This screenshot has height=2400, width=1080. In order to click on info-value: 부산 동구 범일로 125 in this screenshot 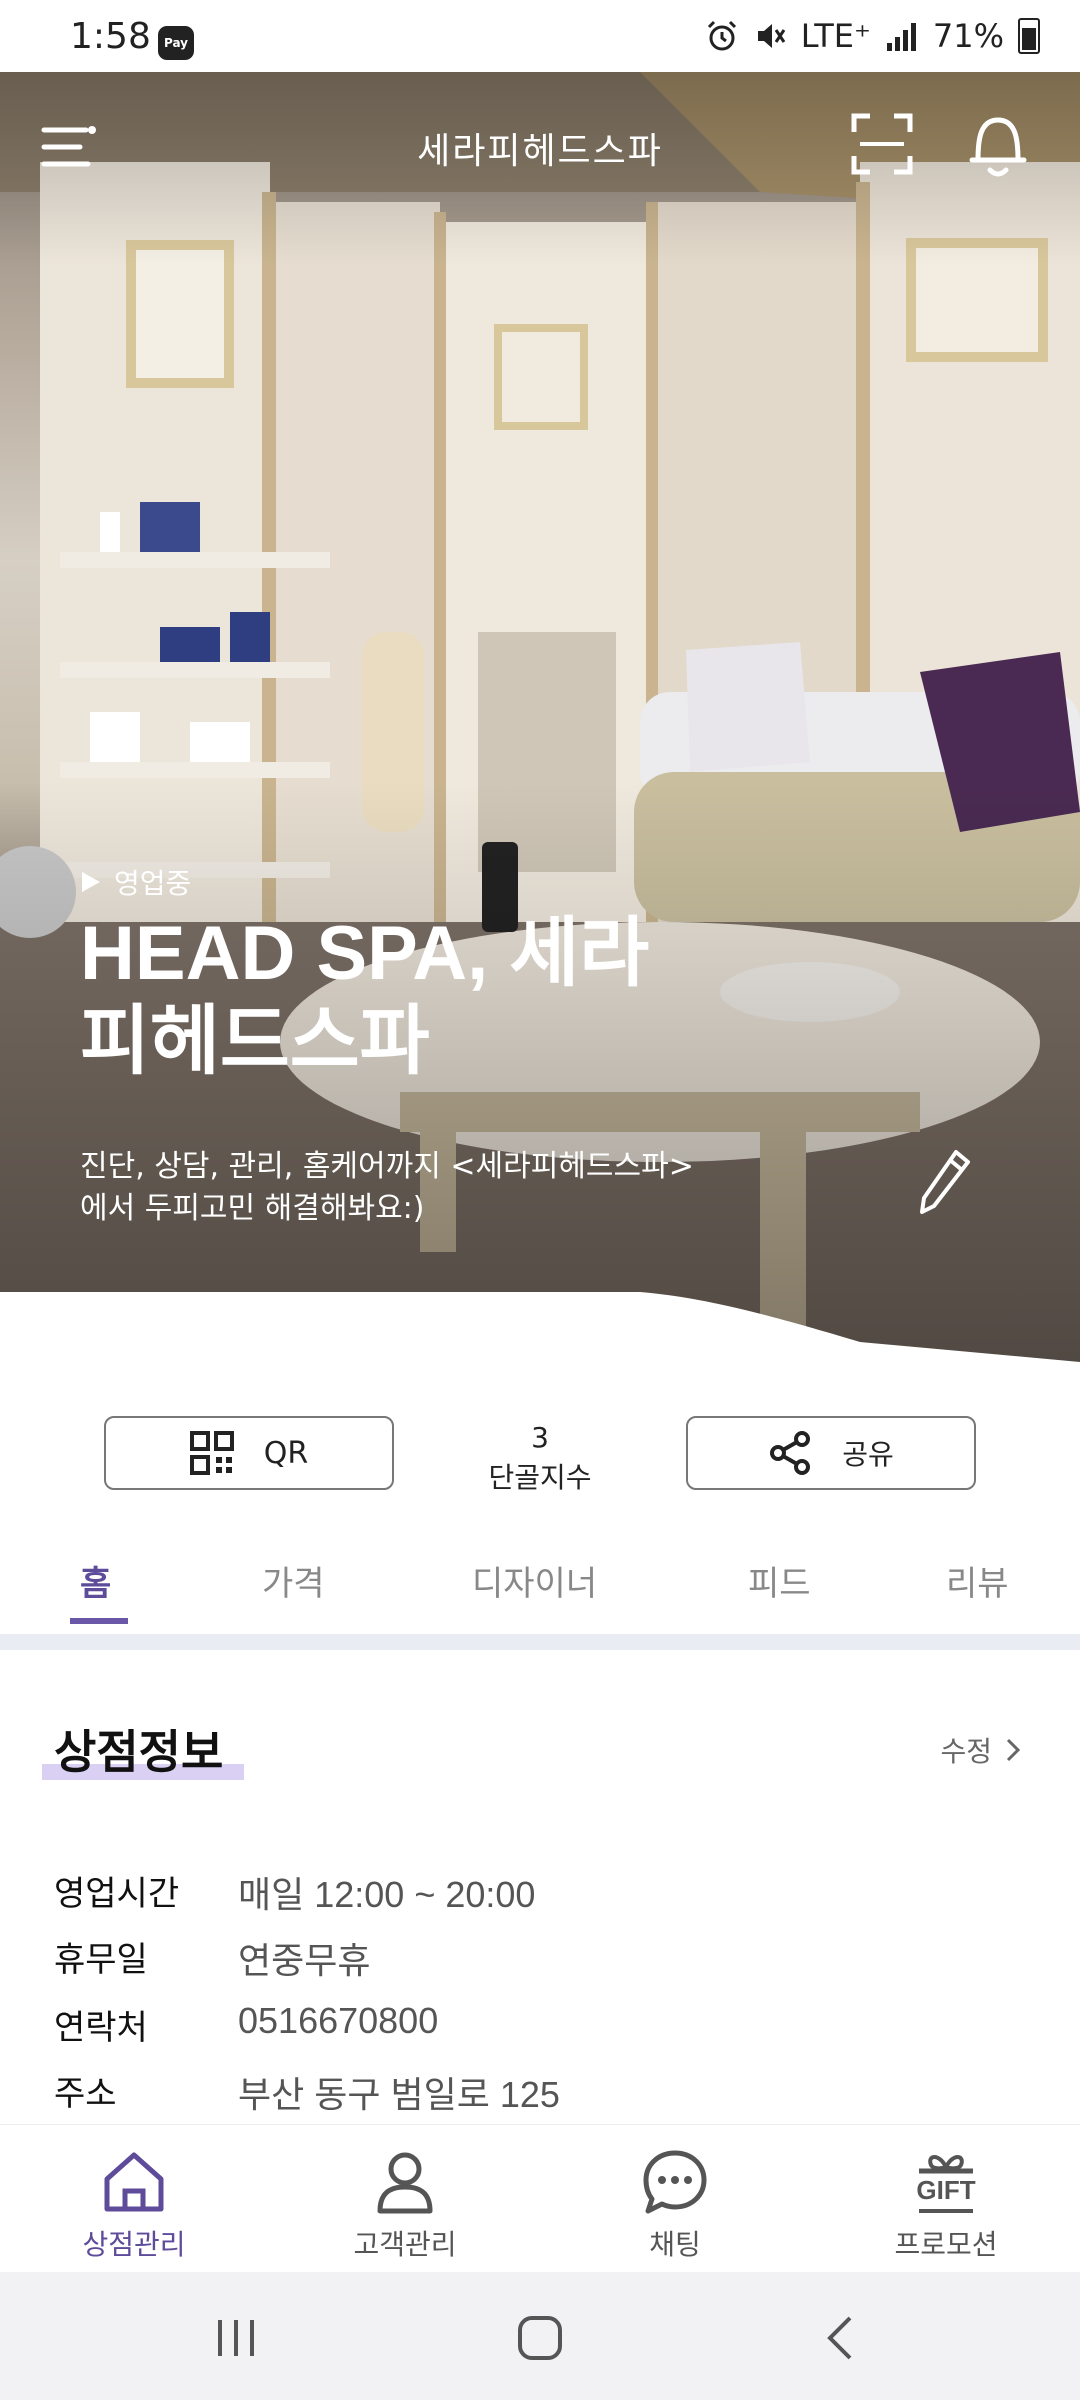, I will do `click(399, 2092)`.